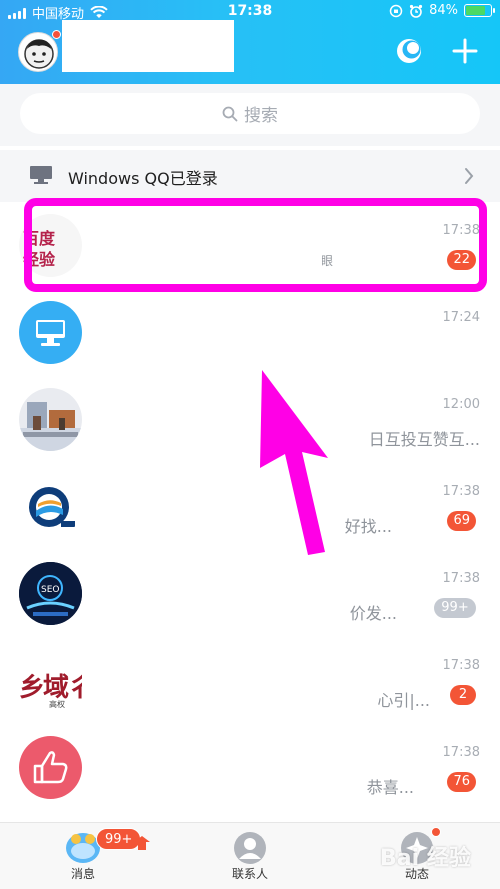 The image size is (500, 889). Describe the element at coordinates (461, 521) in the screenshot. I see `unread-badge: 69` at that location.